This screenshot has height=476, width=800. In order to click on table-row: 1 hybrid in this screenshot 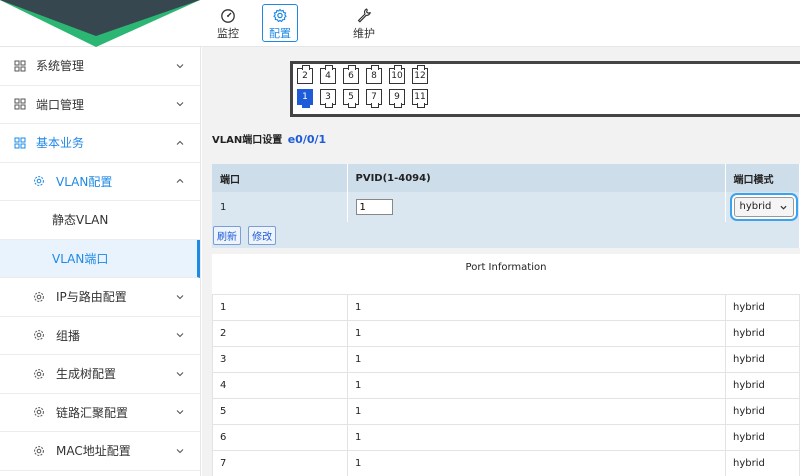, I will do `click(506, 207)`.